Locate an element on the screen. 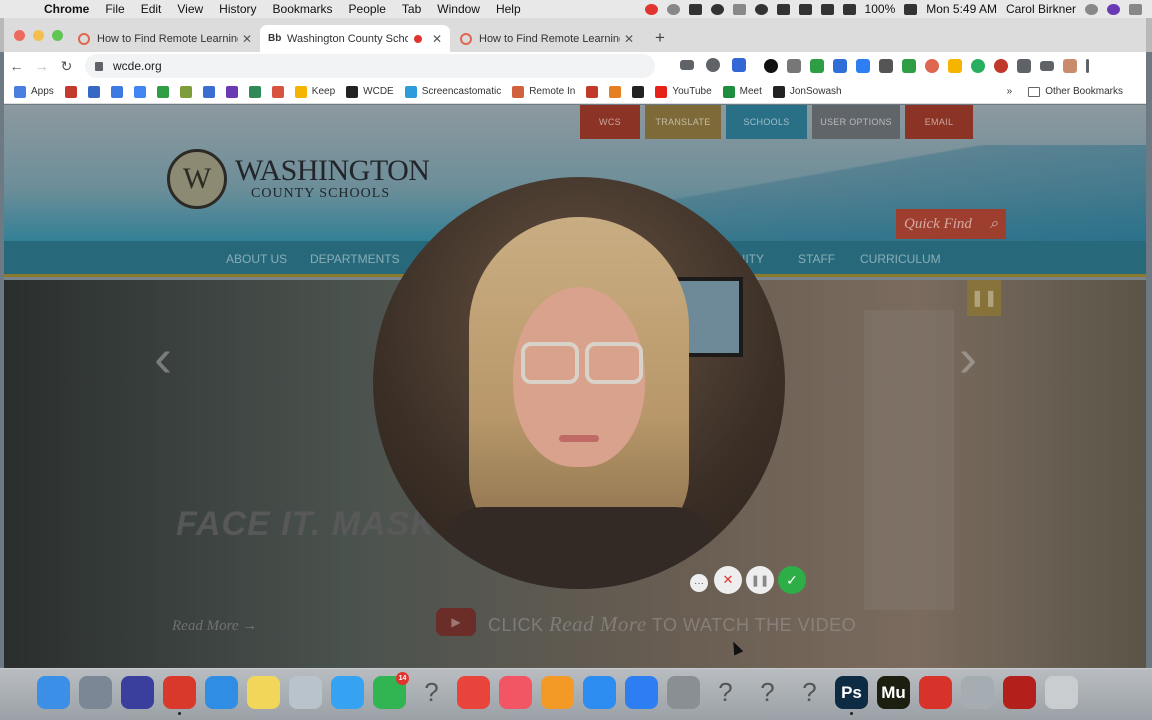 The width and height of the screenshot is (1152, 720). tab-remote-learning-2: How to Find Remote Learning S ✕ is located at coordinates (547, 38).